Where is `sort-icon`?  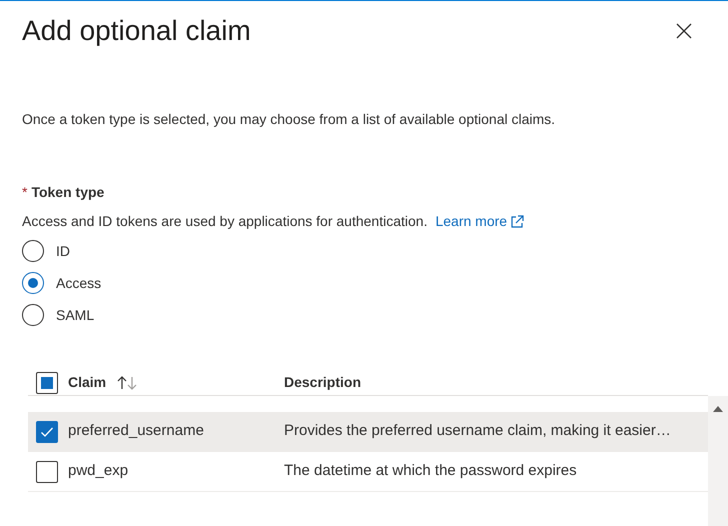 sort-icon is located at coordinates (127, 382).